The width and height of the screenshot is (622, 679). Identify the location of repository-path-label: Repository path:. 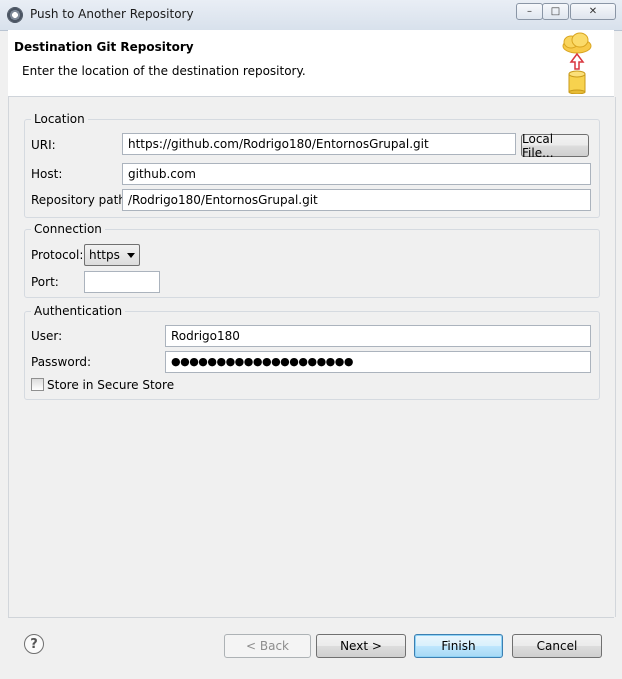
(80, 200).